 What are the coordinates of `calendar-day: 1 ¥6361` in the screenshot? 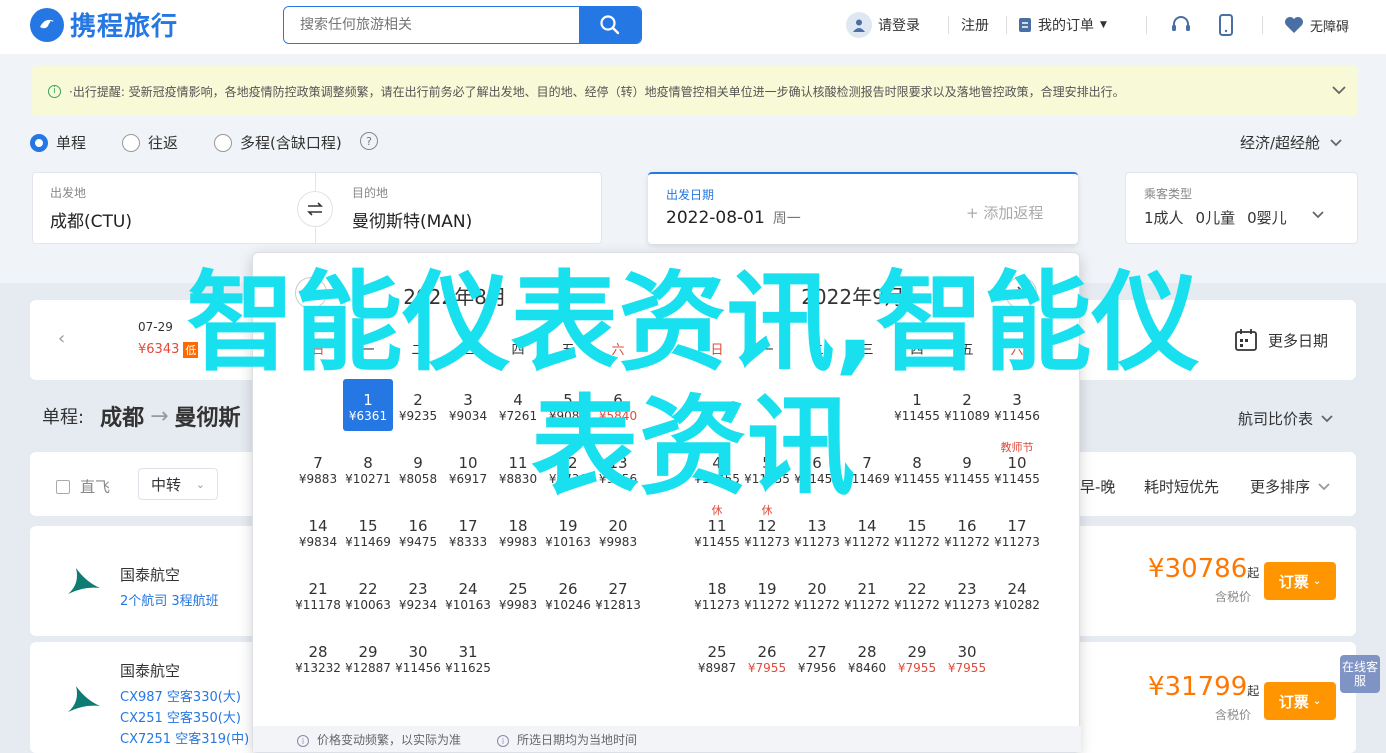 It's located at (368, 405).